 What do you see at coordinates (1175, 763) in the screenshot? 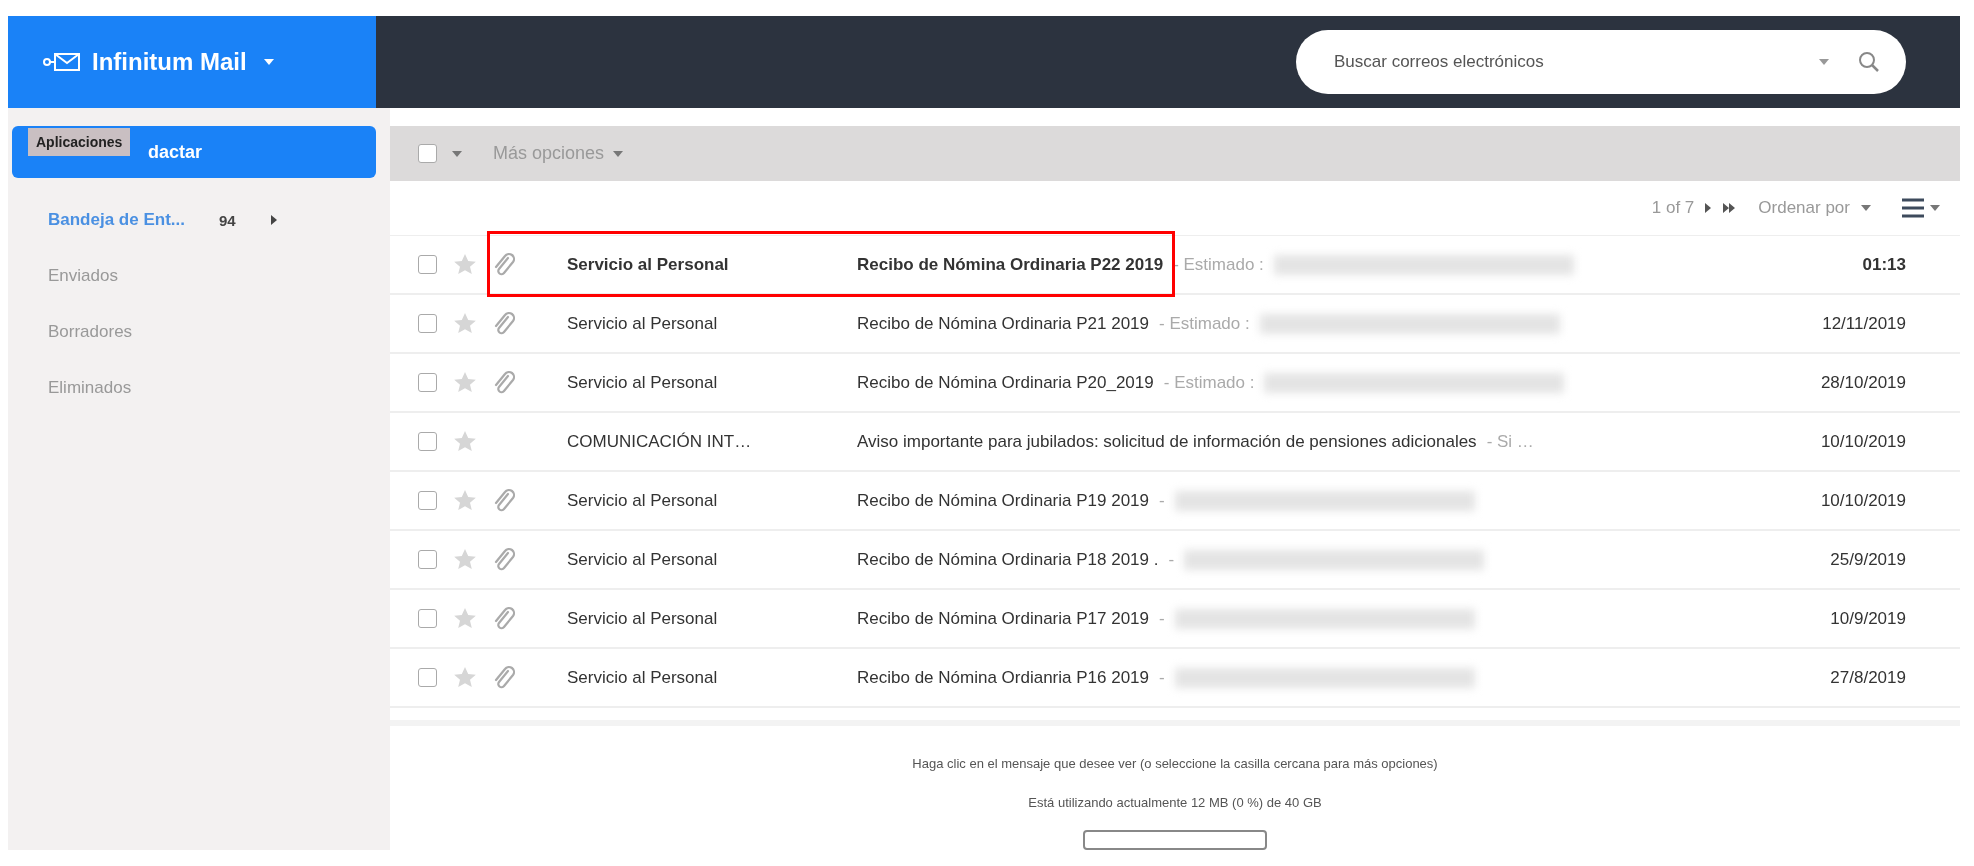
I see `hint-text: Haga clic en el mensaje que desee ver (o seleccione la casilla cercana para más opciones)` at bounding box center [1175, 763].